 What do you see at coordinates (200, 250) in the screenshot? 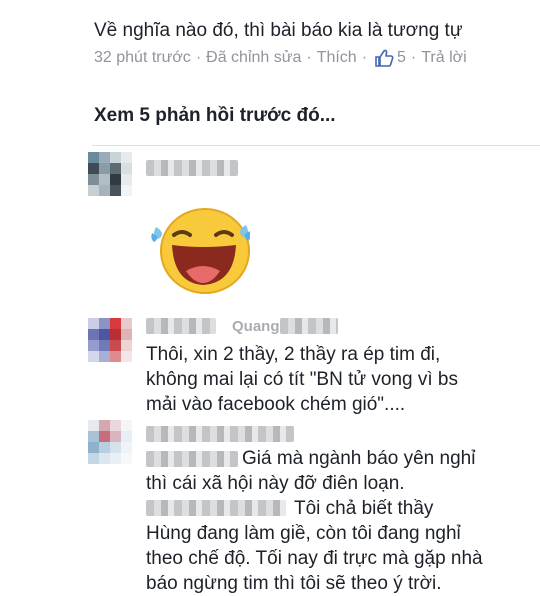
I see `laughing-tears-emoji-icon` at bounding box center [200, 250].